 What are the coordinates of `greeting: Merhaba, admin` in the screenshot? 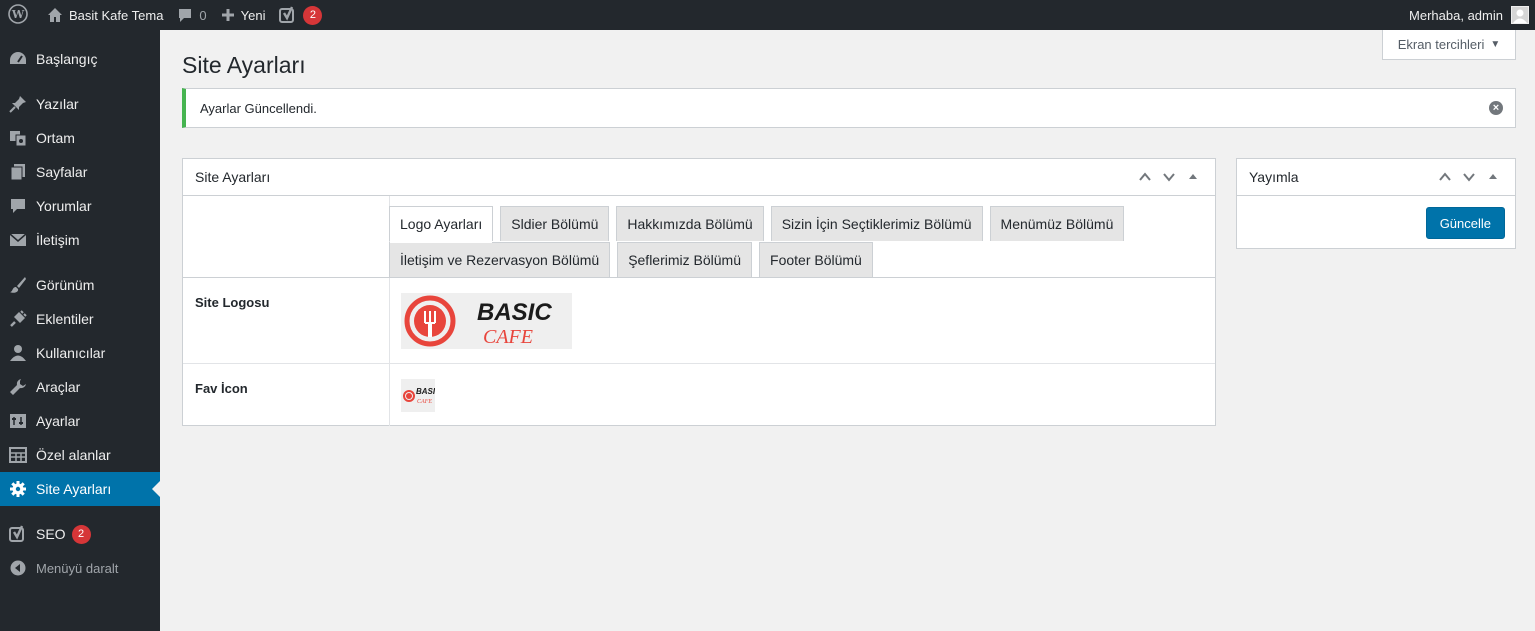 It's located at (1456, 15).